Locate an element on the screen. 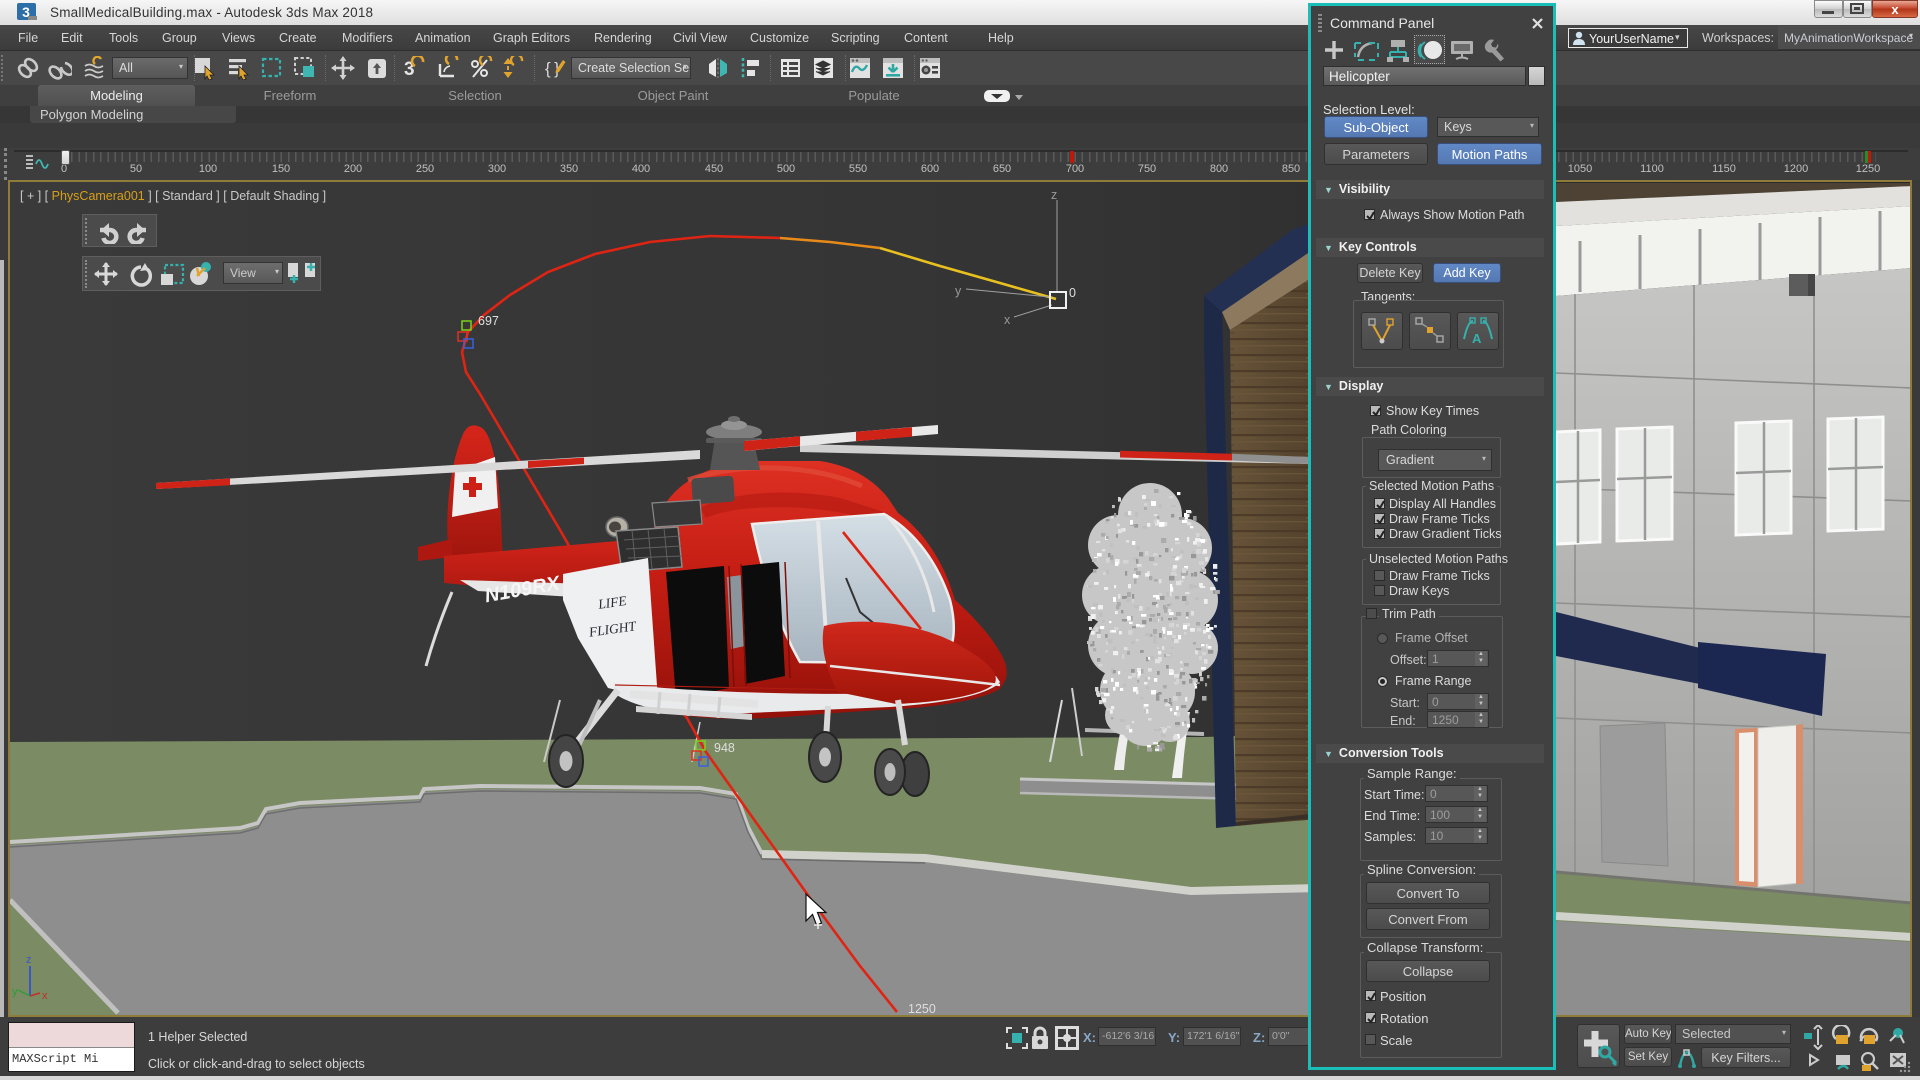  svg-text: 948 is located at coordinates (724, 748).